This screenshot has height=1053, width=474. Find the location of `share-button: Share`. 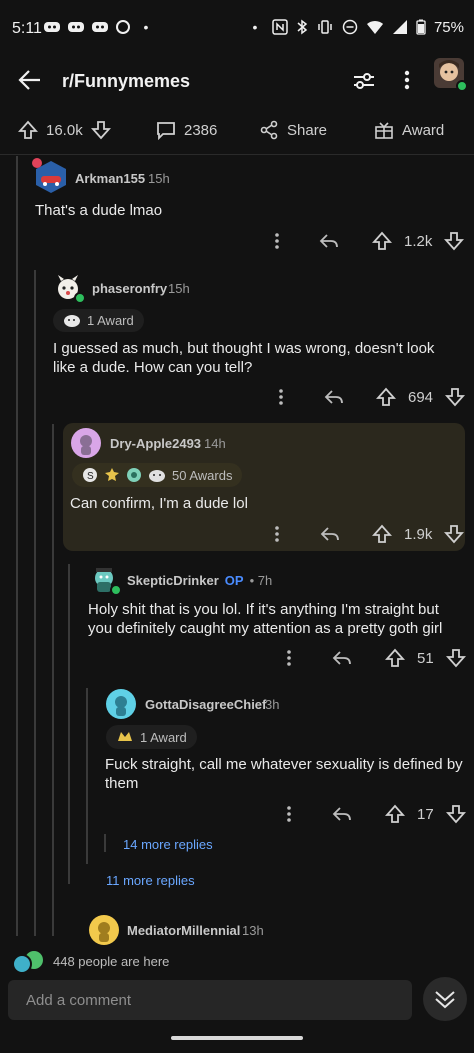

share-button: Share is located at coordinates (293, 130).